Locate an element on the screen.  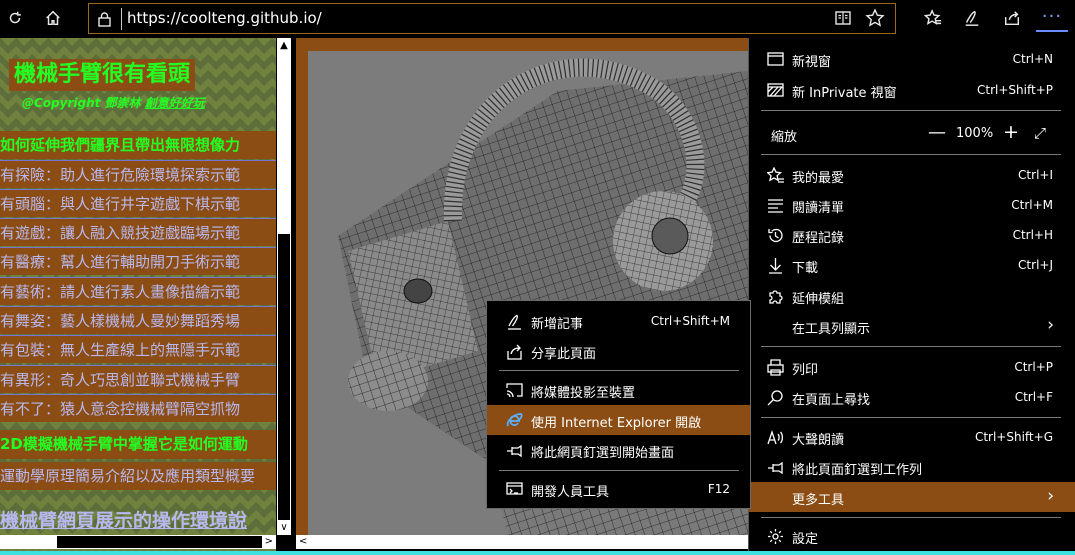
menu-label: 新 InPrivate 視窗 is located at coordinates (844, 93).